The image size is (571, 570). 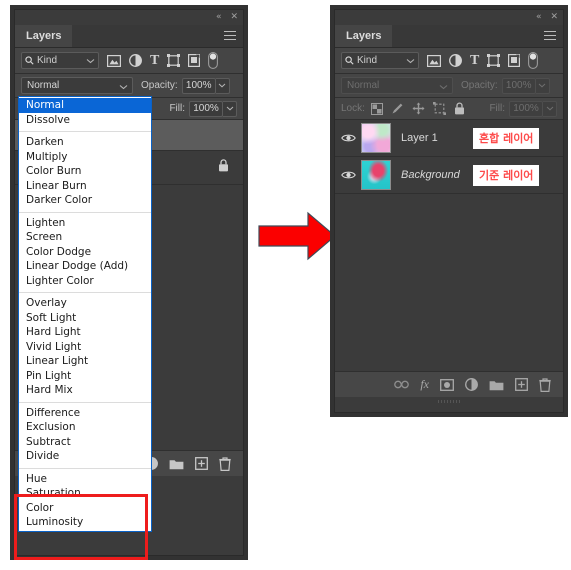 I want to click on lock-icon-group, so click(x=417, y=108).